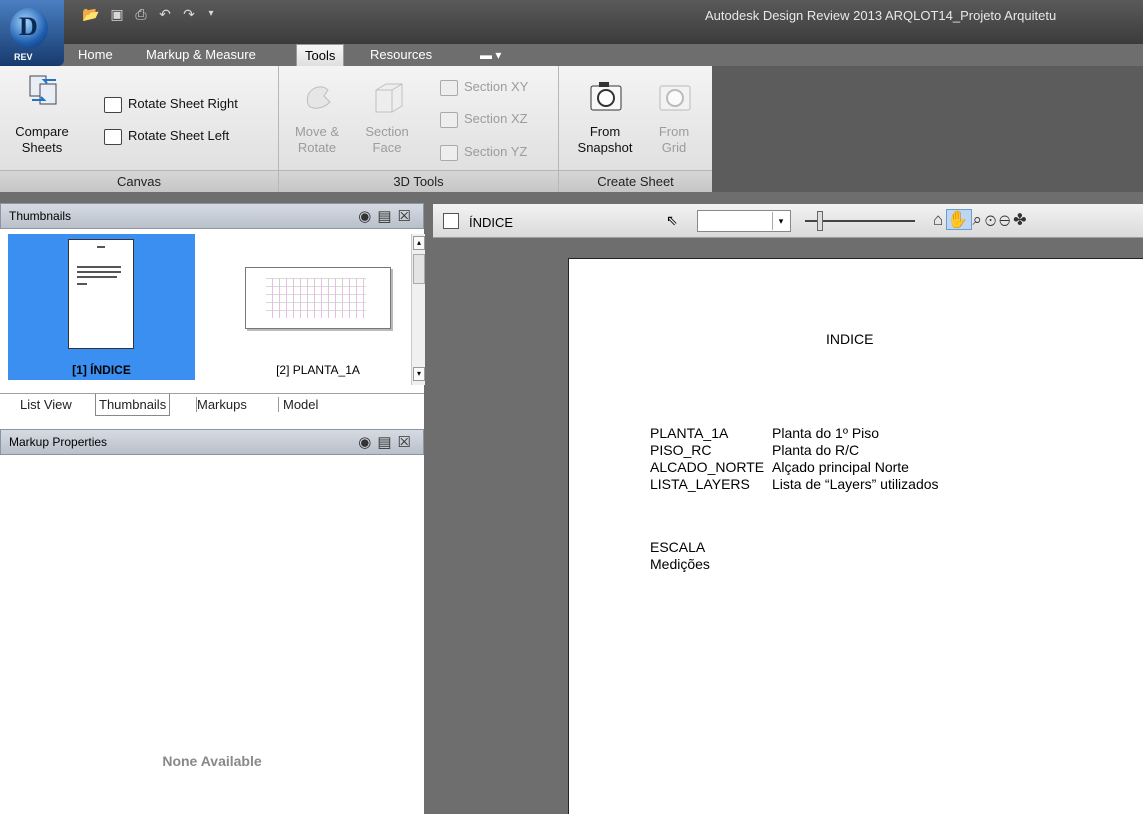 This screenshot has height=814, width=1143. I want to click on thumbnail-label-2: [2] PLANTA_1A, so click(318, 370).